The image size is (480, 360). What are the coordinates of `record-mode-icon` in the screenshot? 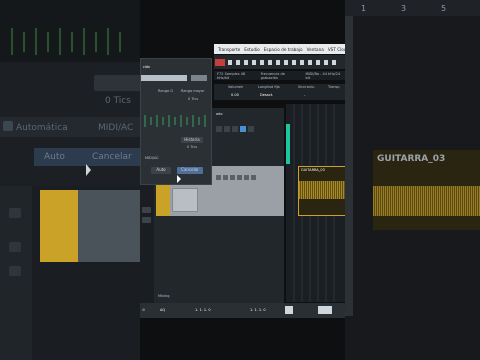 It's located at (220, 62).